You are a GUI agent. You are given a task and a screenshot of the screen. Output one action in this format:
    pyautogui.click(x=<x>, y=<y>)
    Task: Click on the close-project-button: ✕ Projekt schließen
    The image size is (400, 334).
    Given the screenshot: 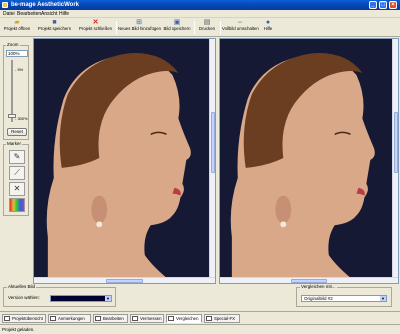 What is the action you would take?
    pyautogui.click(x=95, y=27)
    